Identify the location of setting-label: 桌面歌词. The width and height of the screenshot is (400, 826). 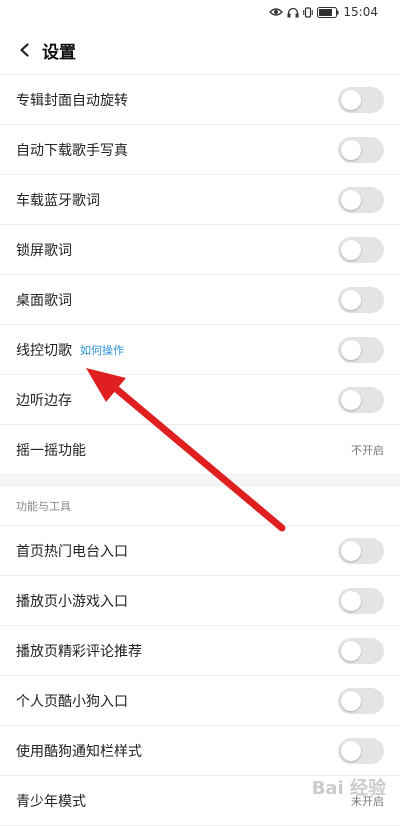
(44, 300).